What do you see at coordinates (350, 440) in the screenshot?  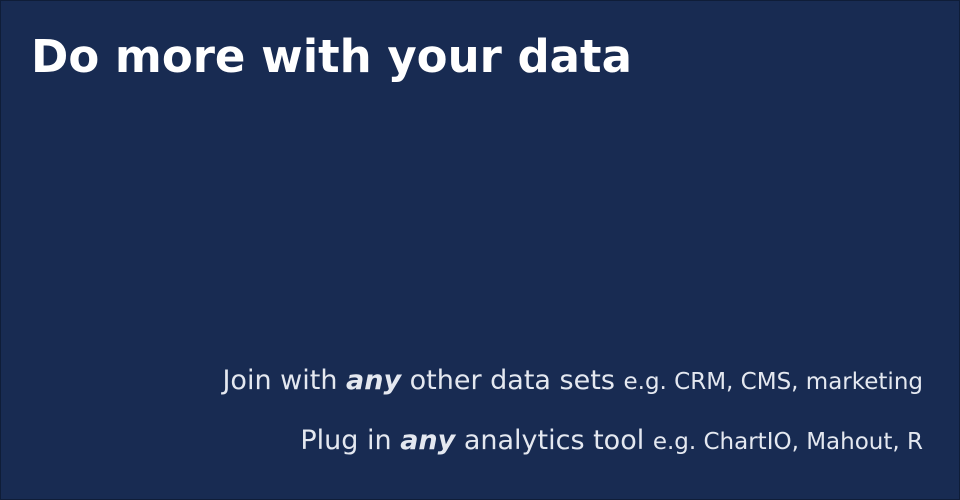 I see `line-text: Plug in` at bounding box center [350, 440].